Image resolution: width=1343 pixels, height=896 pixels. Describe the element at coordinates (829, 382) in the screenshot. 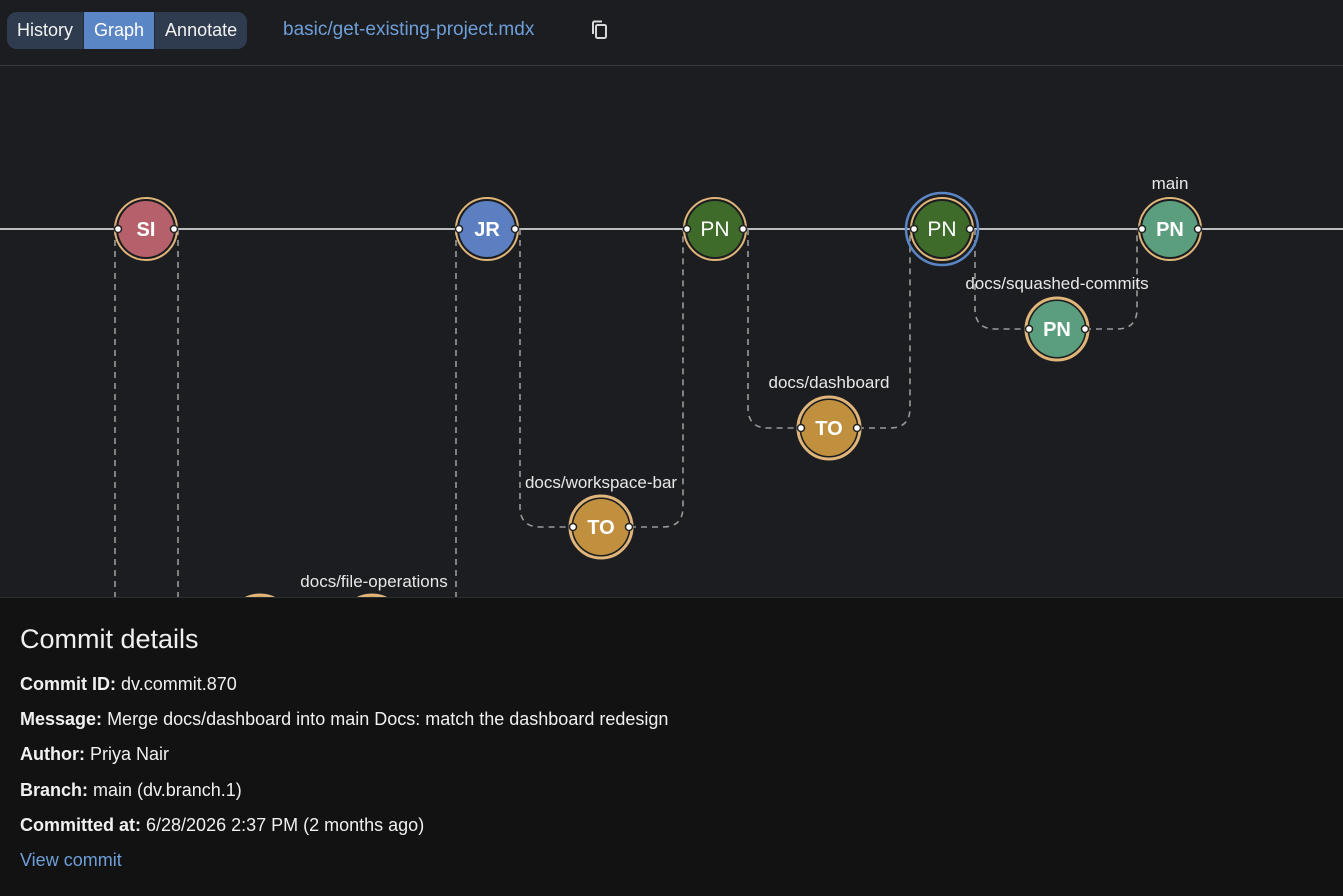

I see `branch-label-dashboard: docs/dashboard` at that location.